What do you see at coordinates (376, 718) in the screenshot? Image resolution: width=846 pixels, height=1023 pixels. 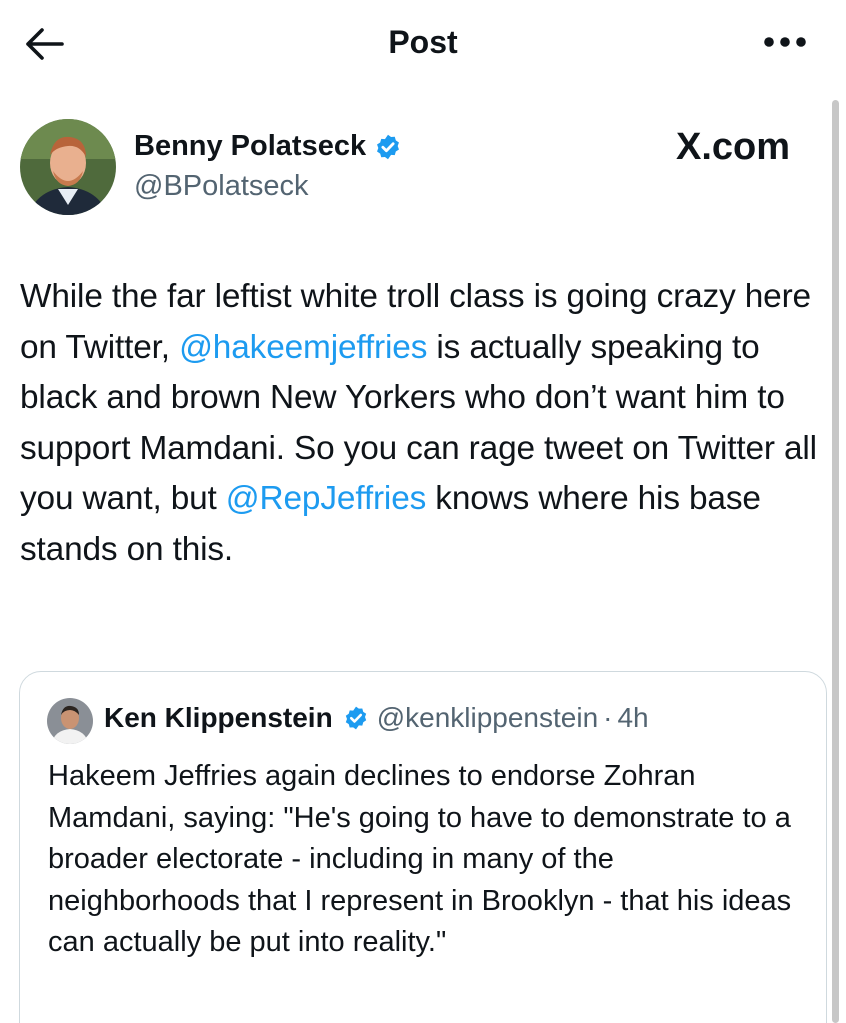 I see `quote-header: Ken Klippenstein @kenklippenstein · 4h` at bounding box center [376, 718].